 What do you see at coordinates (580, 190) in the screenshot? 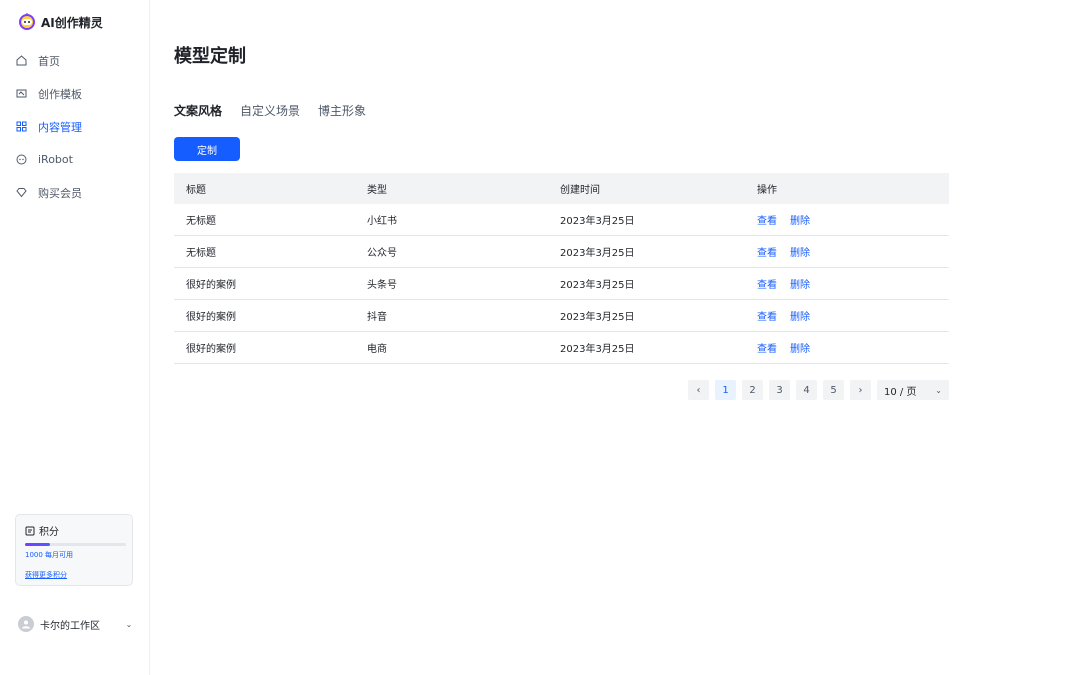
I see `column-header-created: 创建时间` at bounding box center [580, 190].